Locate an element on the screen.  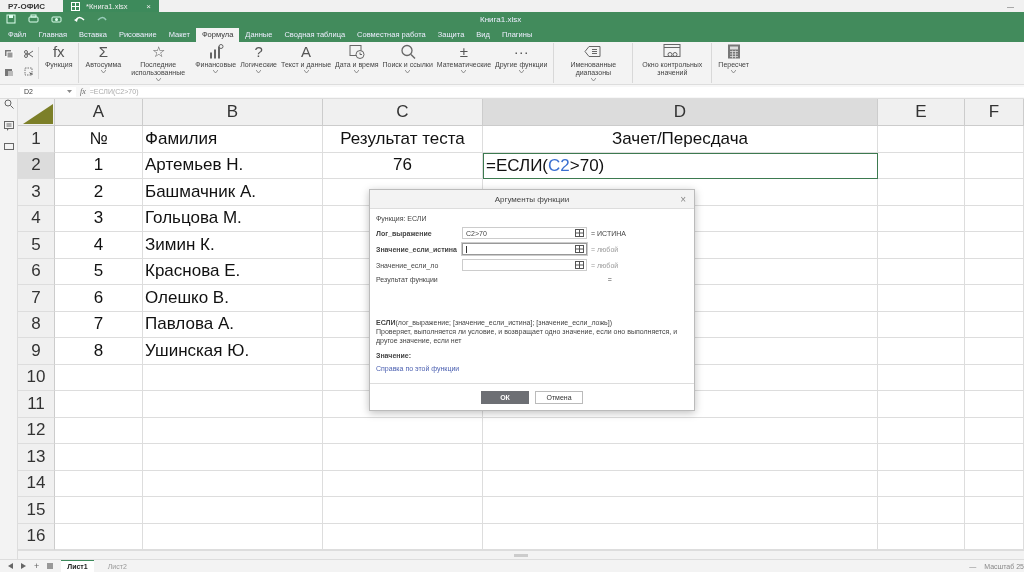
table-cell: 3 is located at coordinates (99, 218).